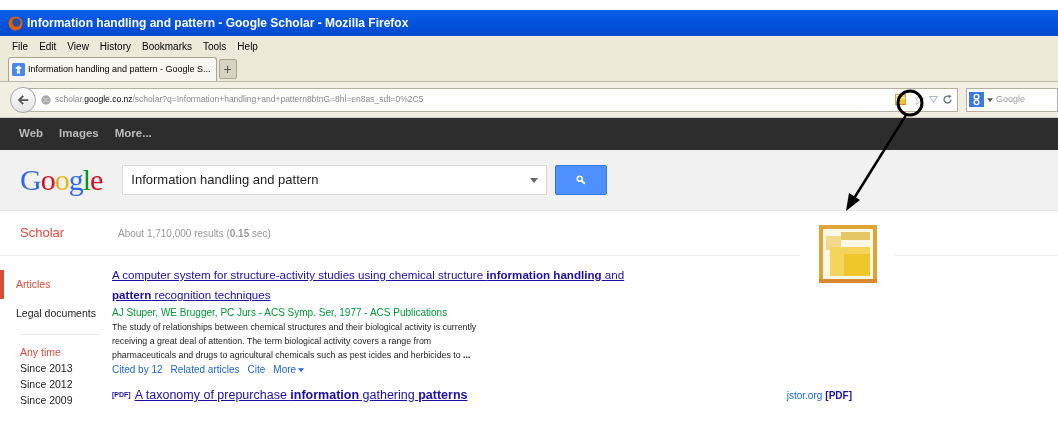 The width and height of the screenshot is (1058, 434). Describe the element at coordinates (205, 370) in the screenshot. I see `result-action-link: Related articles` at that location.